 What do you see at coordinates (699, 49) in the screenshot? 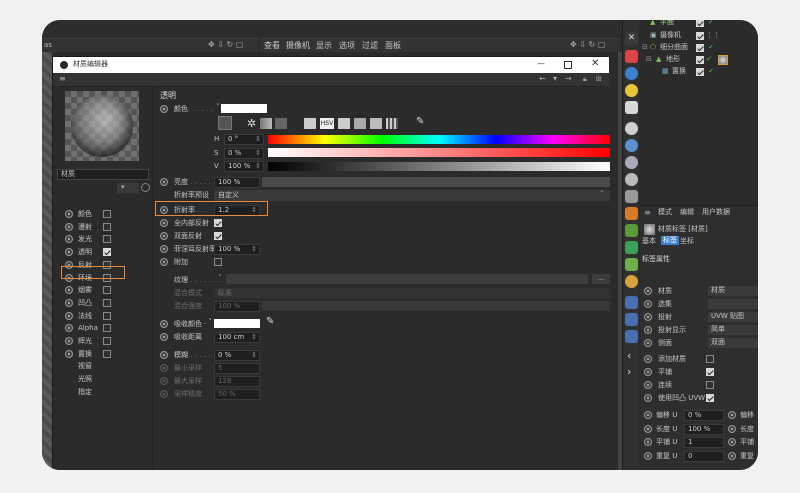
I see `tree-item: ⊟ ⬡ 细分曲面 ✓` at bounding box center [699, 49].